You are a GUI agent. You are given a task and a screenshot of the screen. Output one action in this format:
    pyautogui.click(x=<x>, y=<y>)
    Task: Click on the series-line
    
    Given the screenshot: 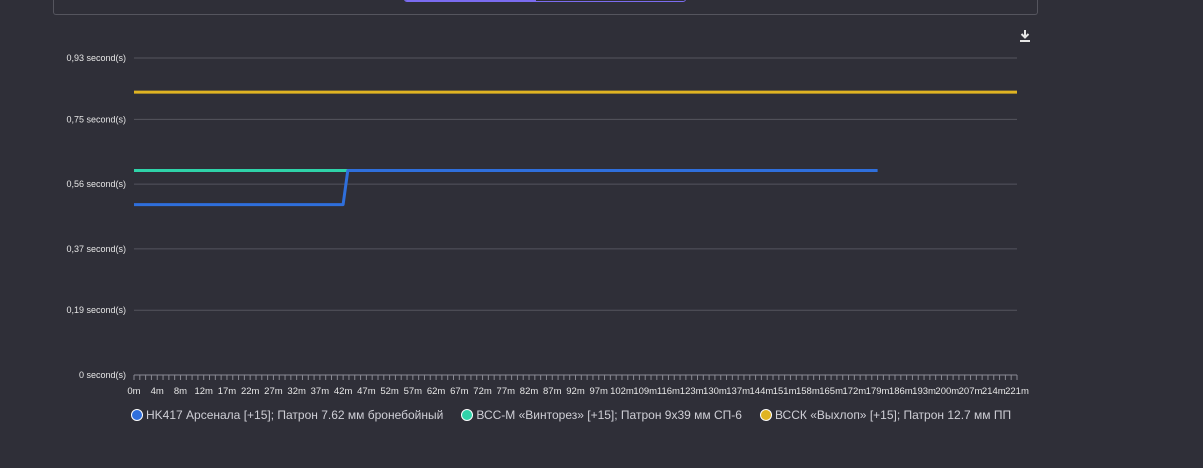 What is the action you would take?
    pyautogui.click(x=506, y=188)
    